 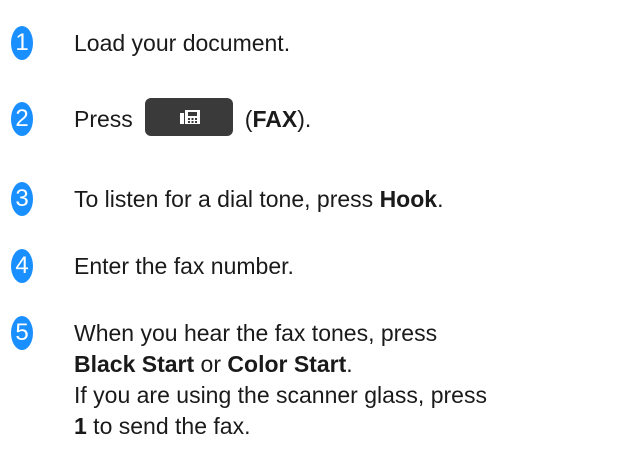 I want to click on step-number-badge: 5, so click(x=22, y=333).